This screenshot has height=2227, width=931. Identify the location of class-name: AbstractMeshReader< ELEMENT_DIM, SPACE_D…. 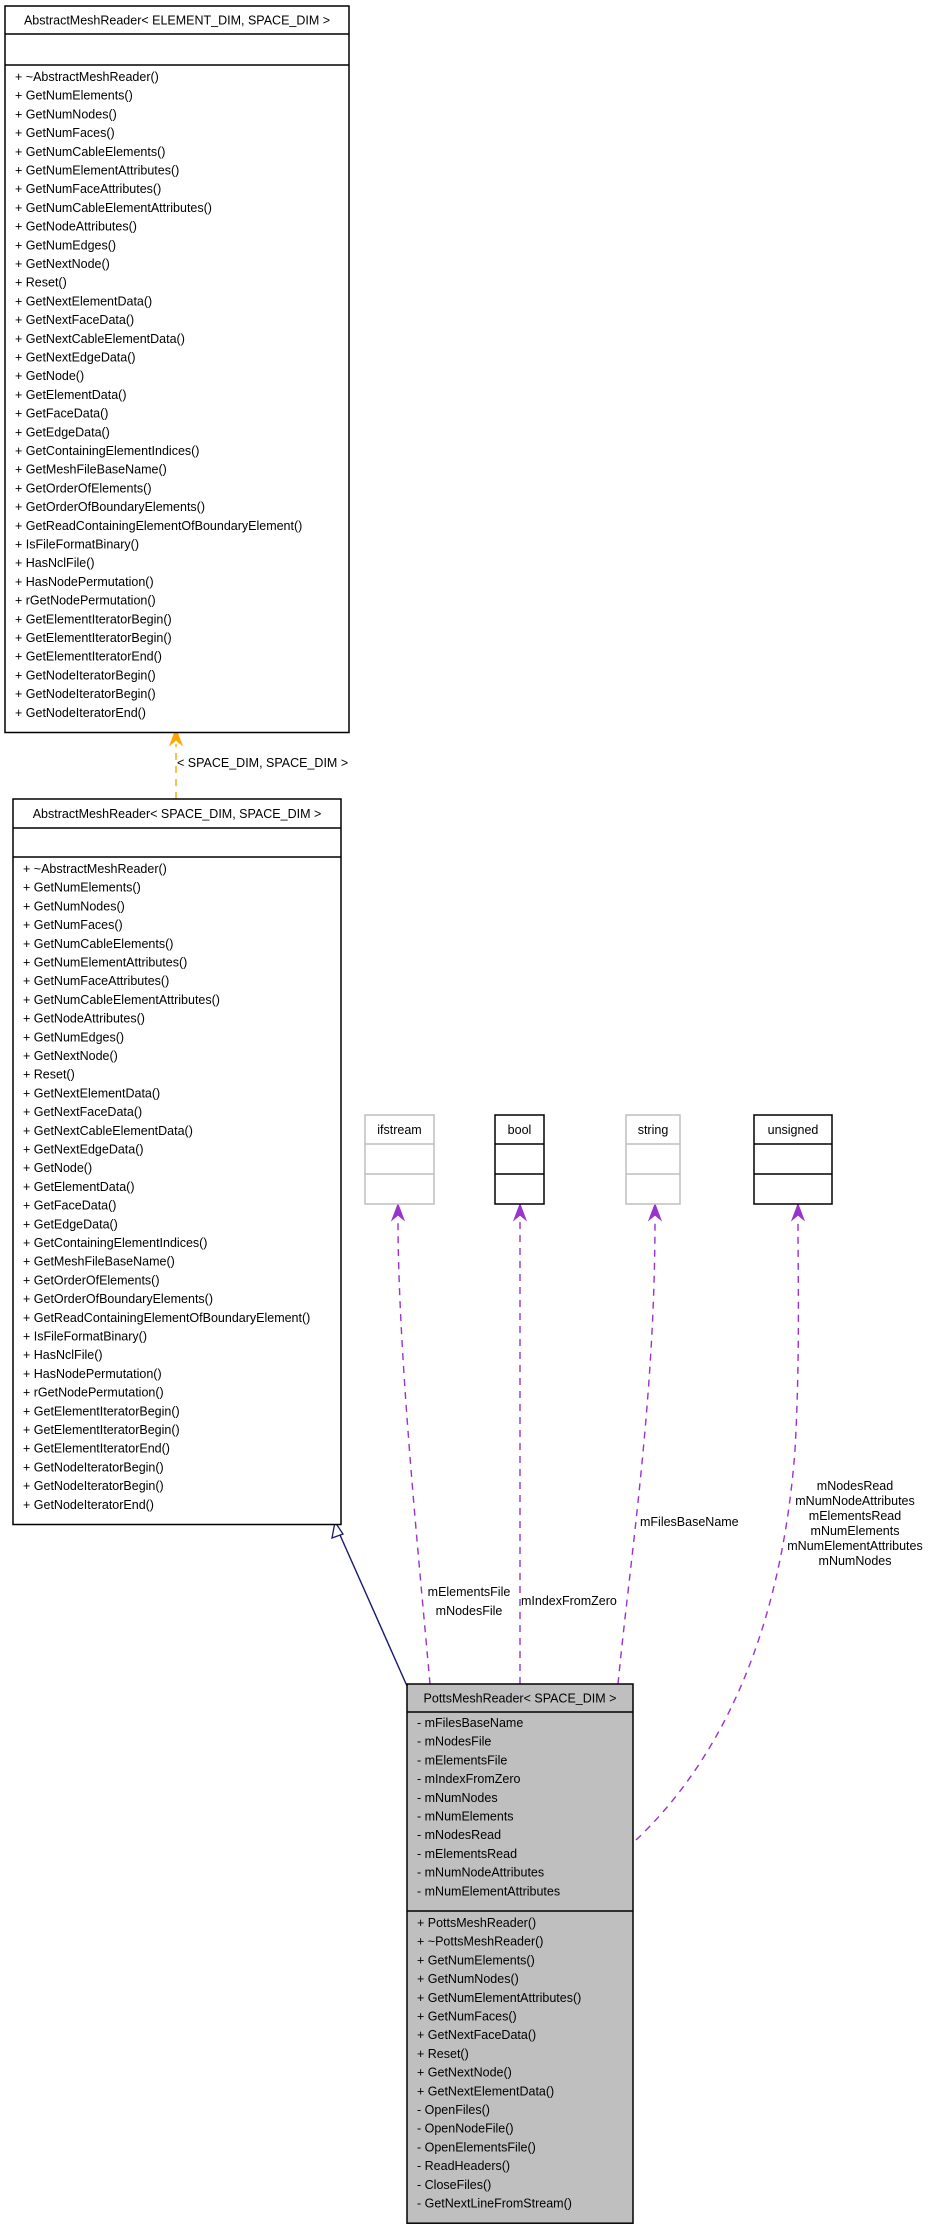
(177, 21).